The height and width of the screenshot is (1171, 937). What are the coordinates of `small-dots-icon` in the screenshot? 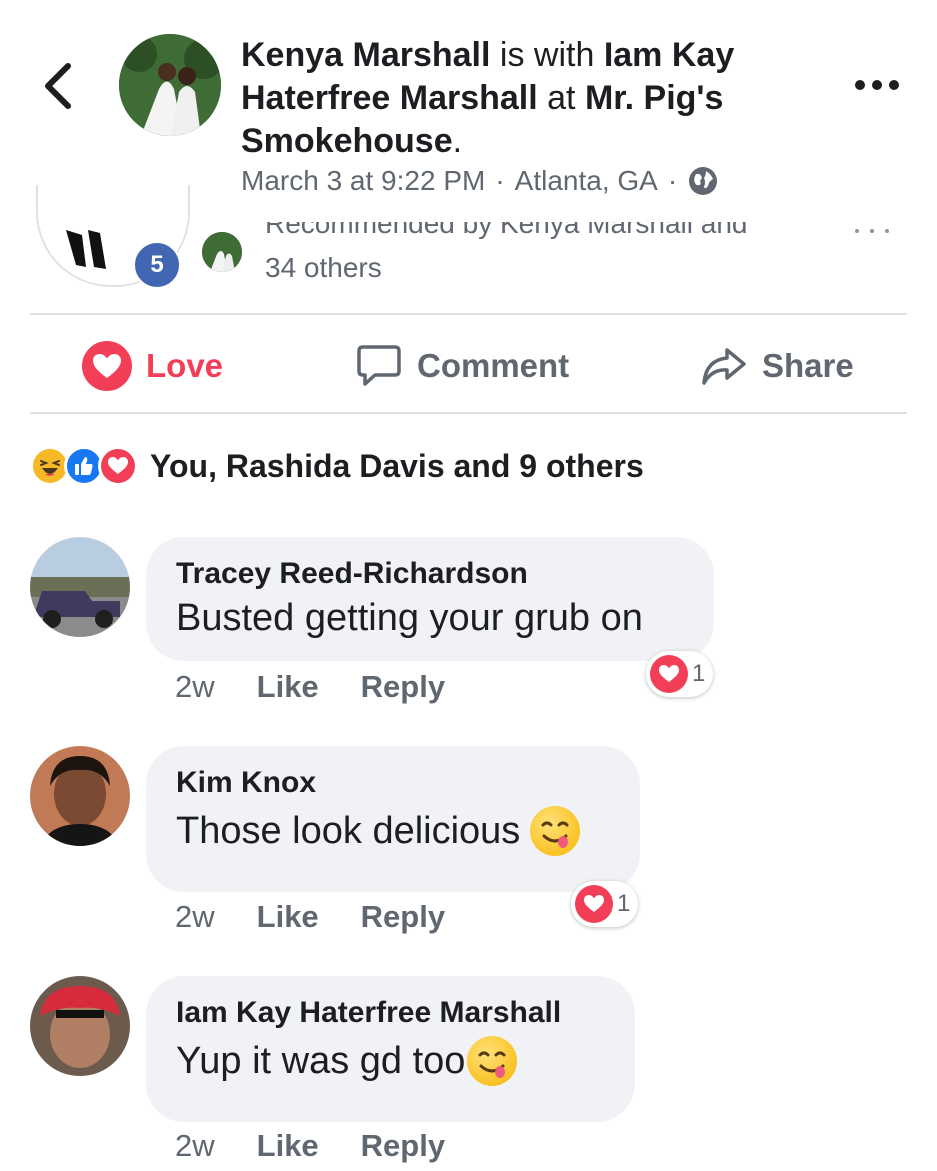 It's located at (872, 231).